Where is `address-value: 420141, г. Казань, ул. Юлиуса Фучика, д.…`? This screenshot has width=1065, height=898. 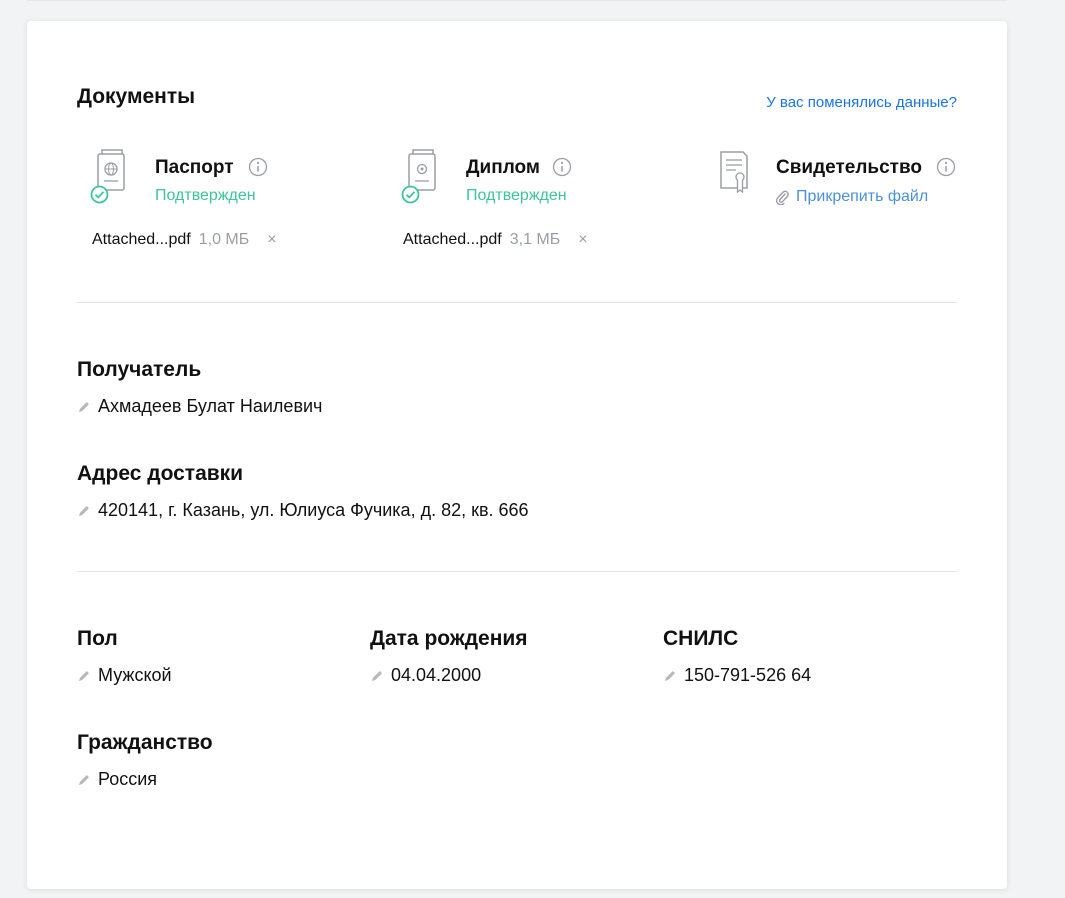 address-value: 420141, г. Казань, ул. Юлиуса Фучика, д.… is located at coordinates (313, 510).